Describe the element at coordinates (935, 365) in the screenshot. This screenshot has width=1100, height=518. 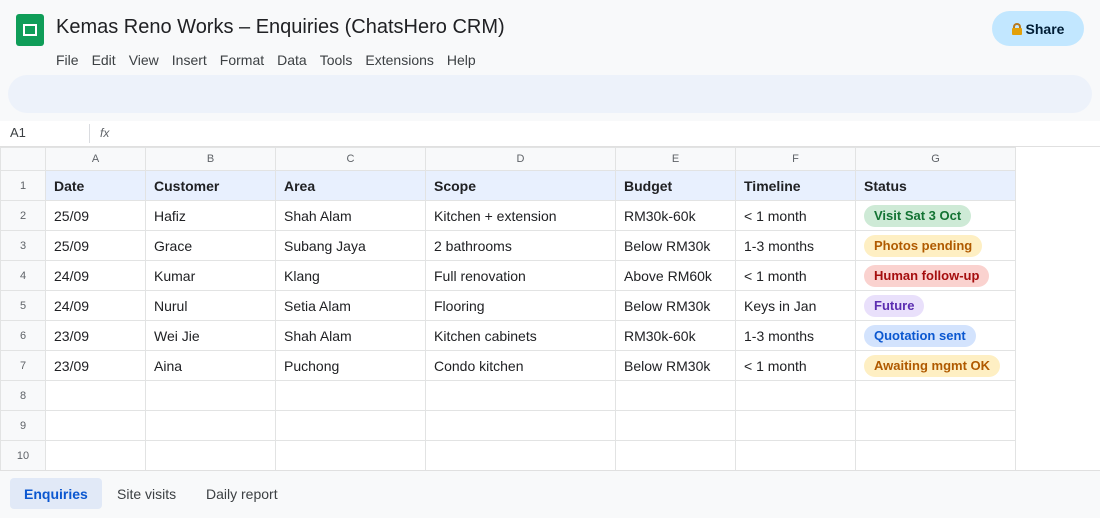
I see `status-cell: Awaiting mgmt OK` at that location.